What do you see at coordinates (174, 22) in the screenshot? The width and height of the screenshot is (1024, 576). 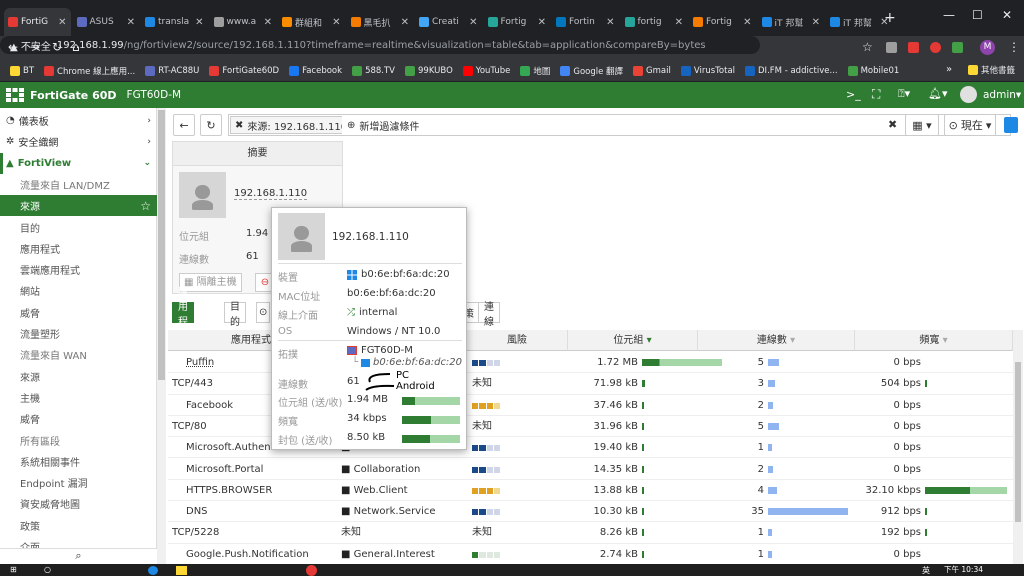 I see `browser-tab: transla ✕` at bounding box center [174, 22].